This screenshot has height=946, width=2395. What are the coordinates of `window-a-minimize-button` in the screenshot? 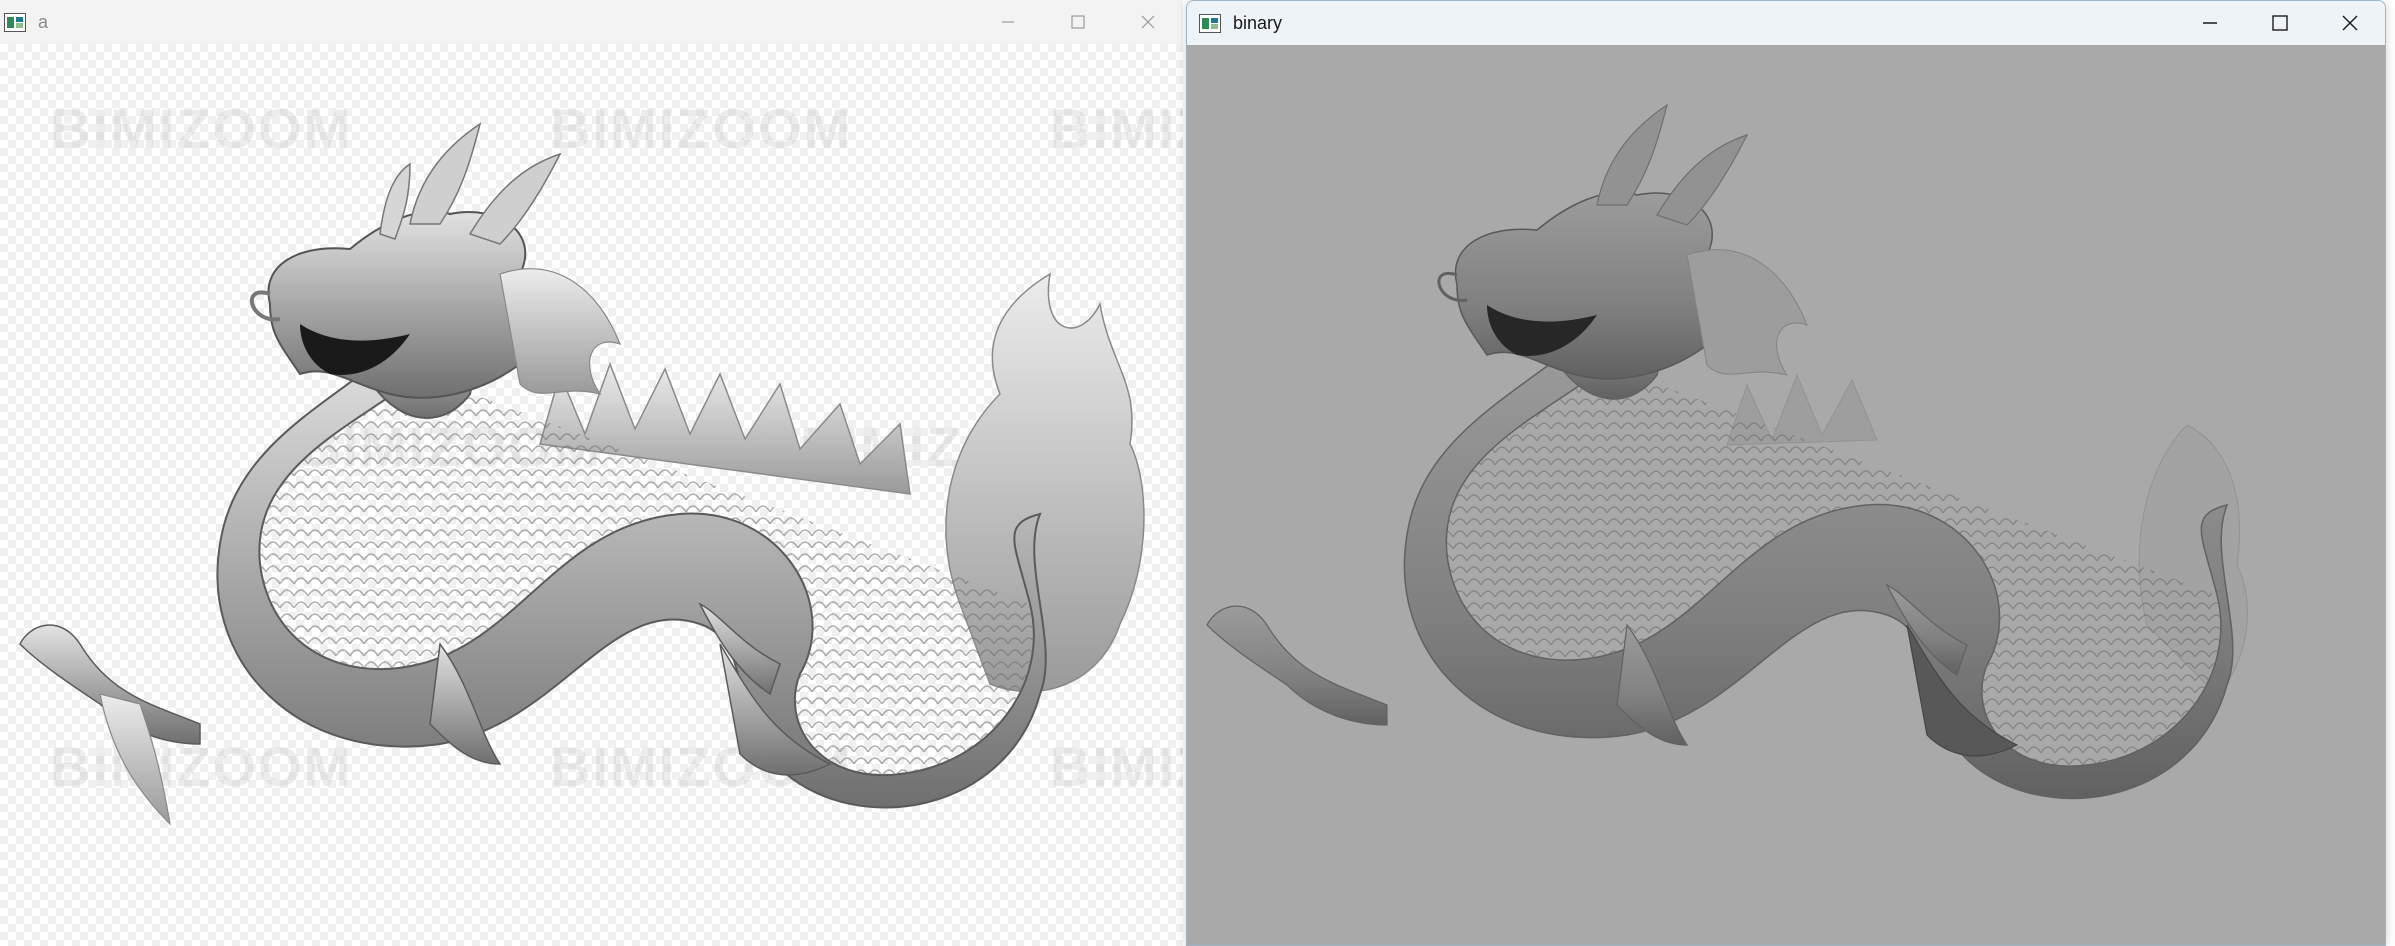 It's located at (1008, 22).